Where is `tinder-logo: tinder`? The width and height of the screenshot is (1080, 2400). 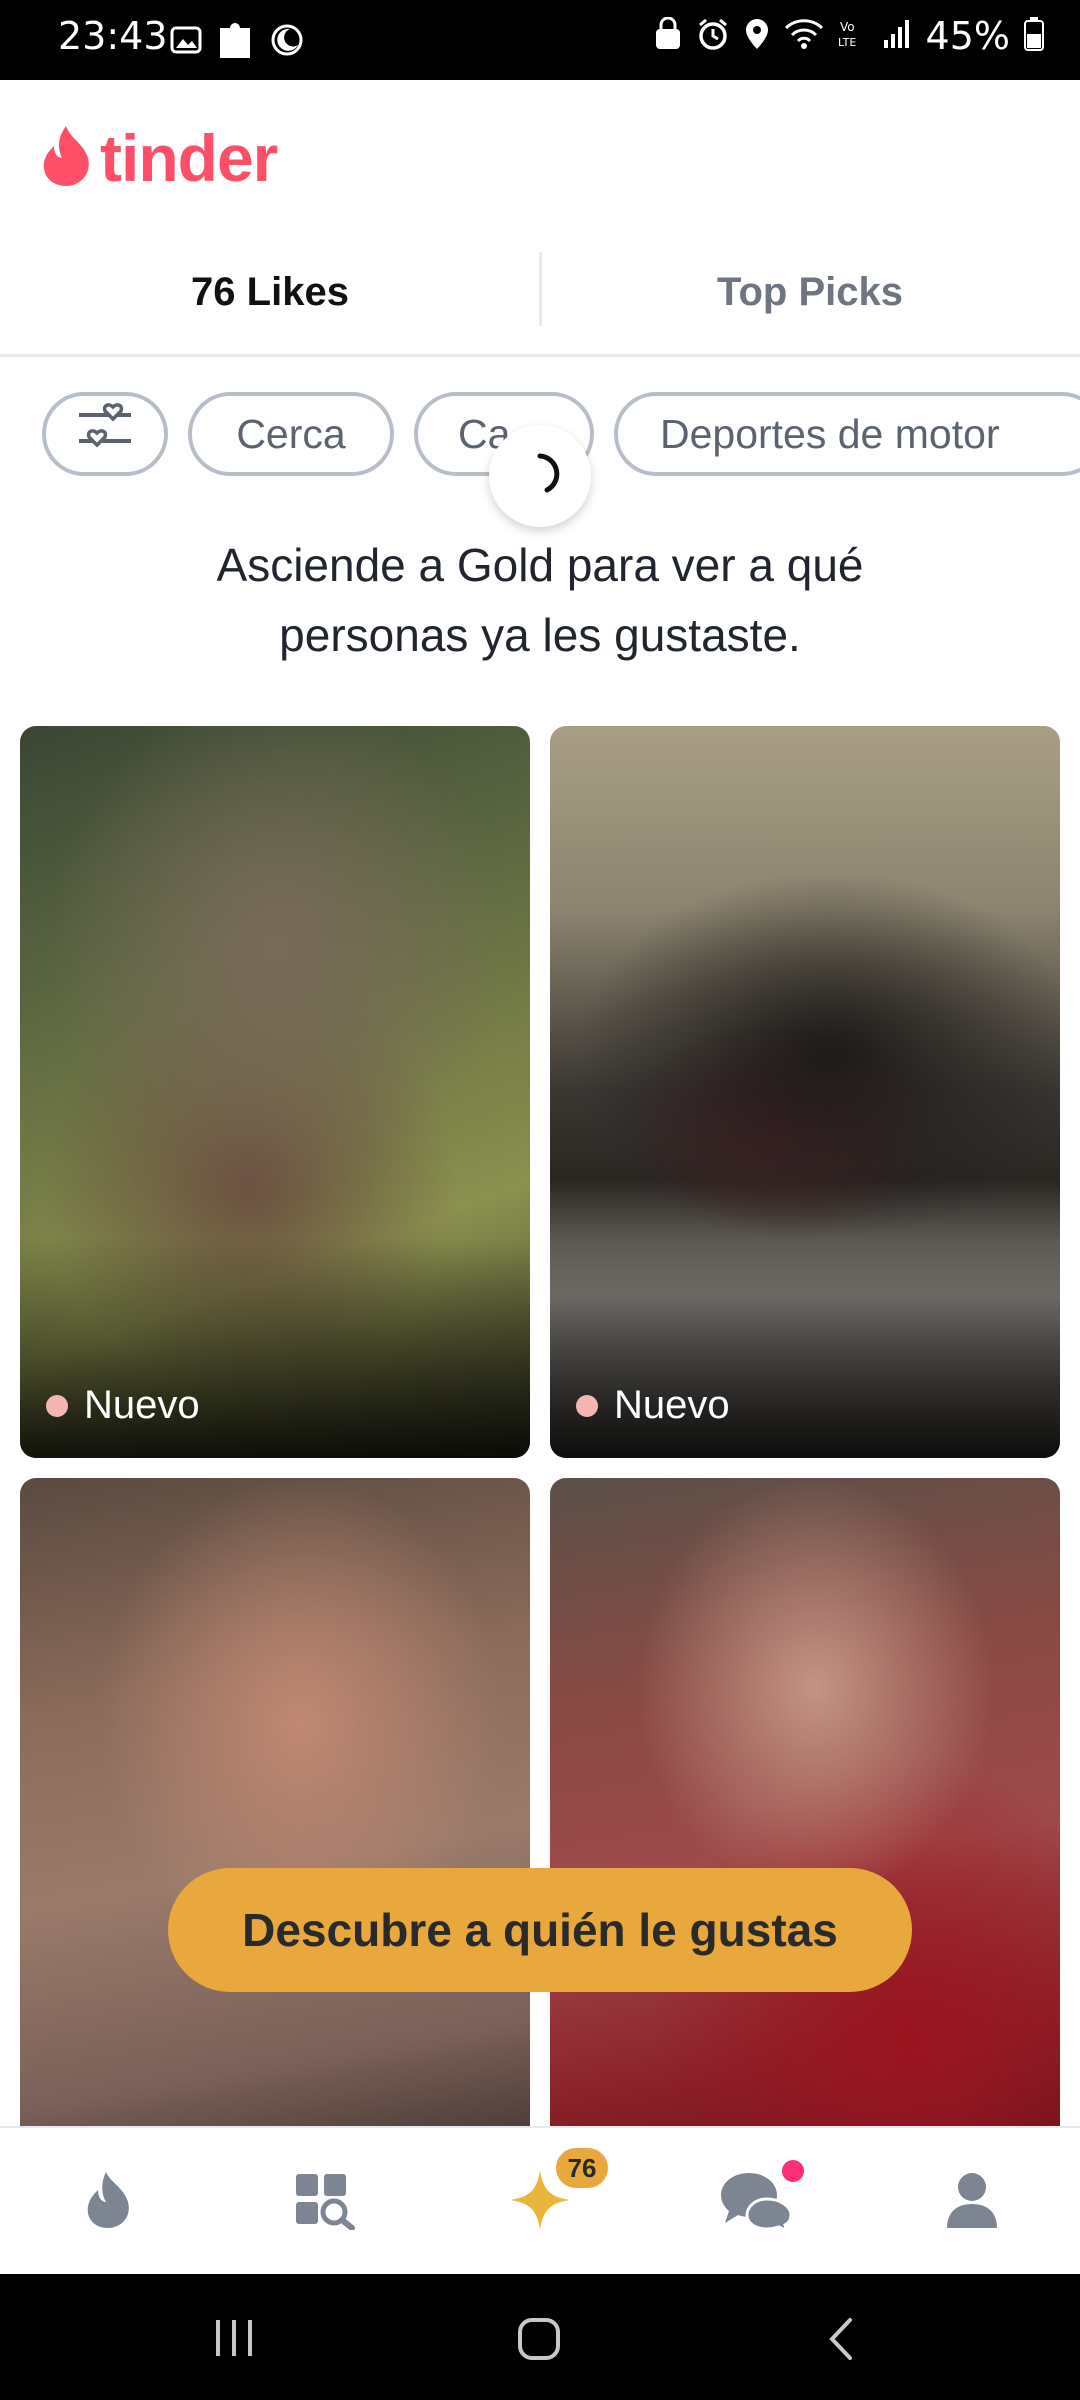
tinder-logo: tinder is located at coordinates (159, 158).